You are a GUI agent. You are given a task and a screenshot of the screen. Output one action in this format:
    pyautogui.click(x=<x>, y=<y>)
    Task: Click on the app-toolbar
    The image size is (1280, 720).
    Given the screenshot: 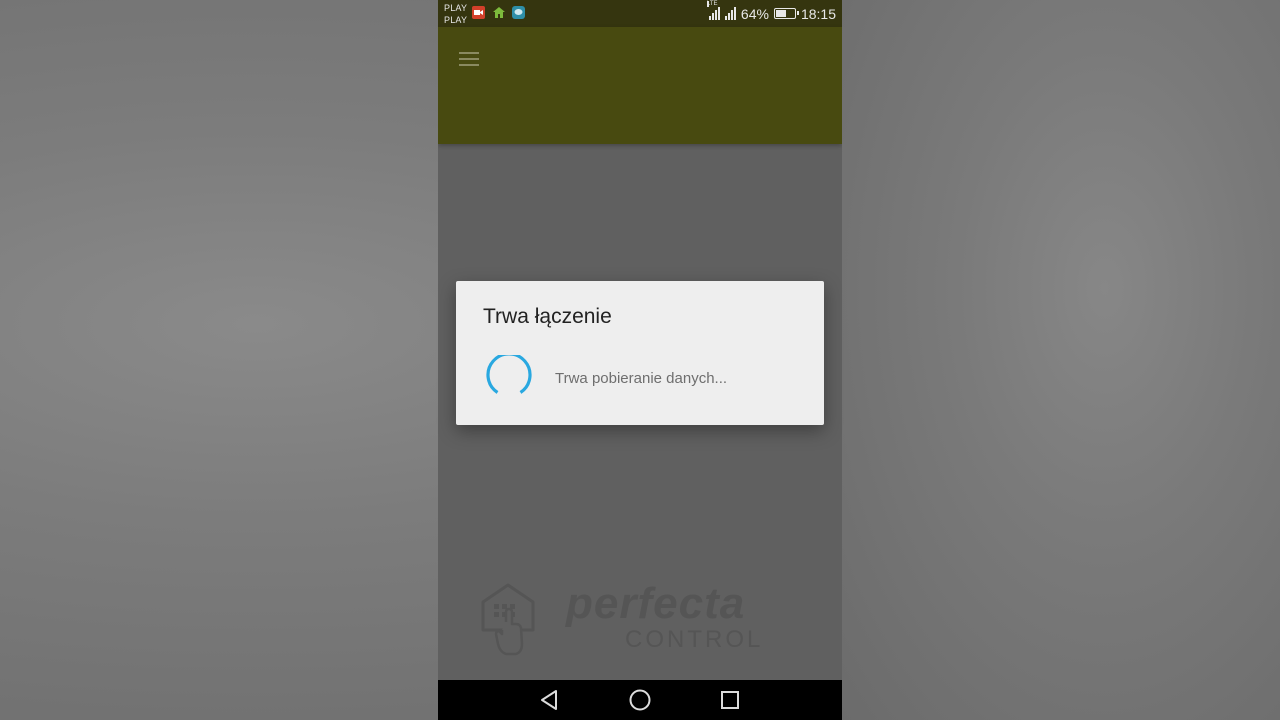 What is the action you would take?
    pyautogui.click(x=640, y=85)
    